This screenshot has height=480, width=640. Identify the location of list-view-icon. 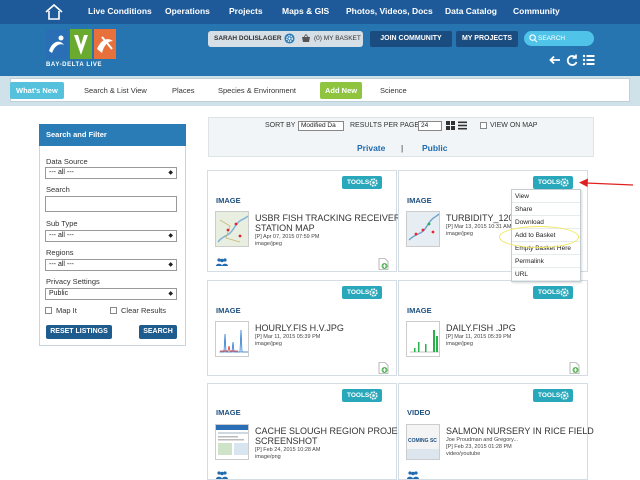
(462, 125).